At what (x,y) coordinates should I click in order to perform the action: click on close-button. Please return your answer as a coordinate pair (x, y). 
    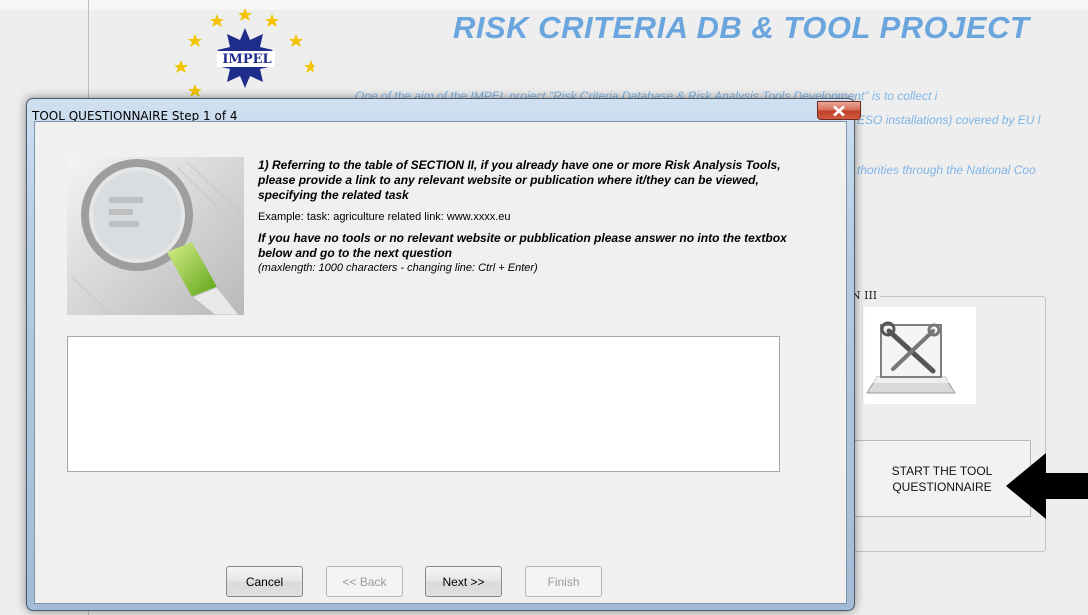
    Looking at the image, I should click on (839, 110).